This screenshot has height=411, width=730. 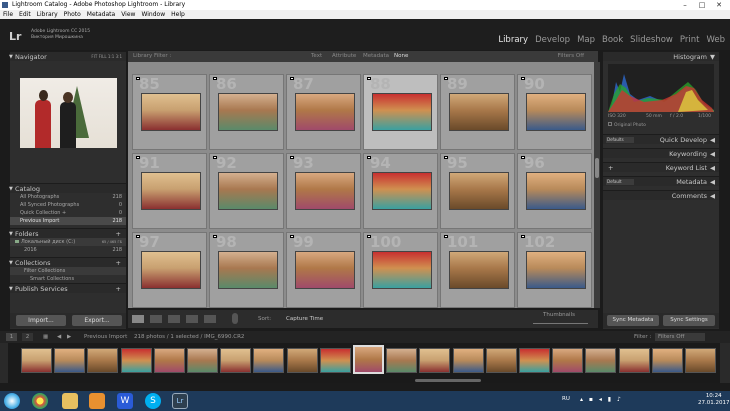 I want to click on original-photo-check: Original Photo, so click(x=663, y=126).